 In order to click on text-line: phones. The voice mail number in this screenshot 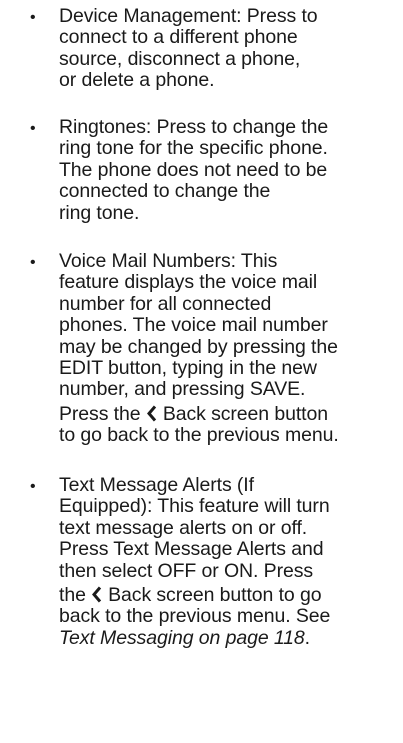, I will do `click(193, 325)`.